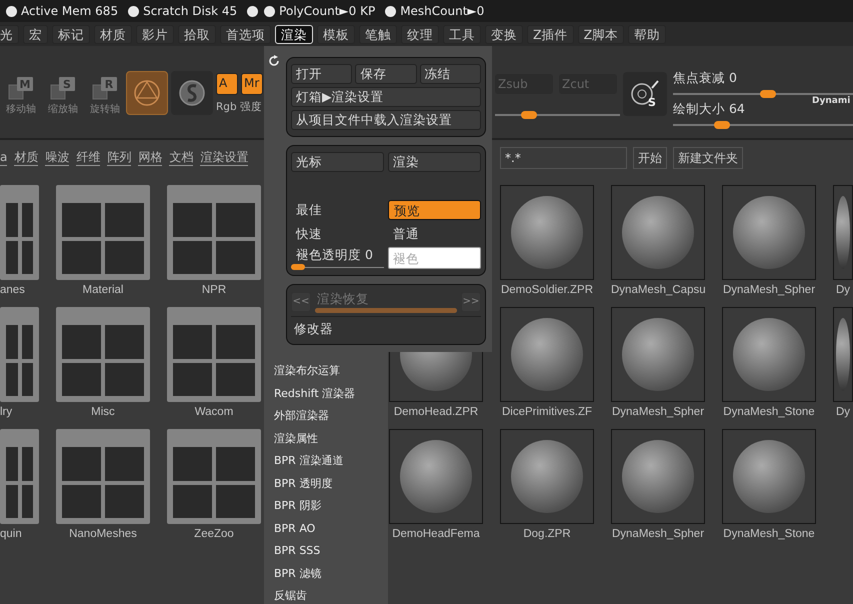 This screenshot has height=604, width=853. What do you see at coordinates (227, 84) in the screenshot?
I see `channel-button: A` at bounding box center [227, 84].